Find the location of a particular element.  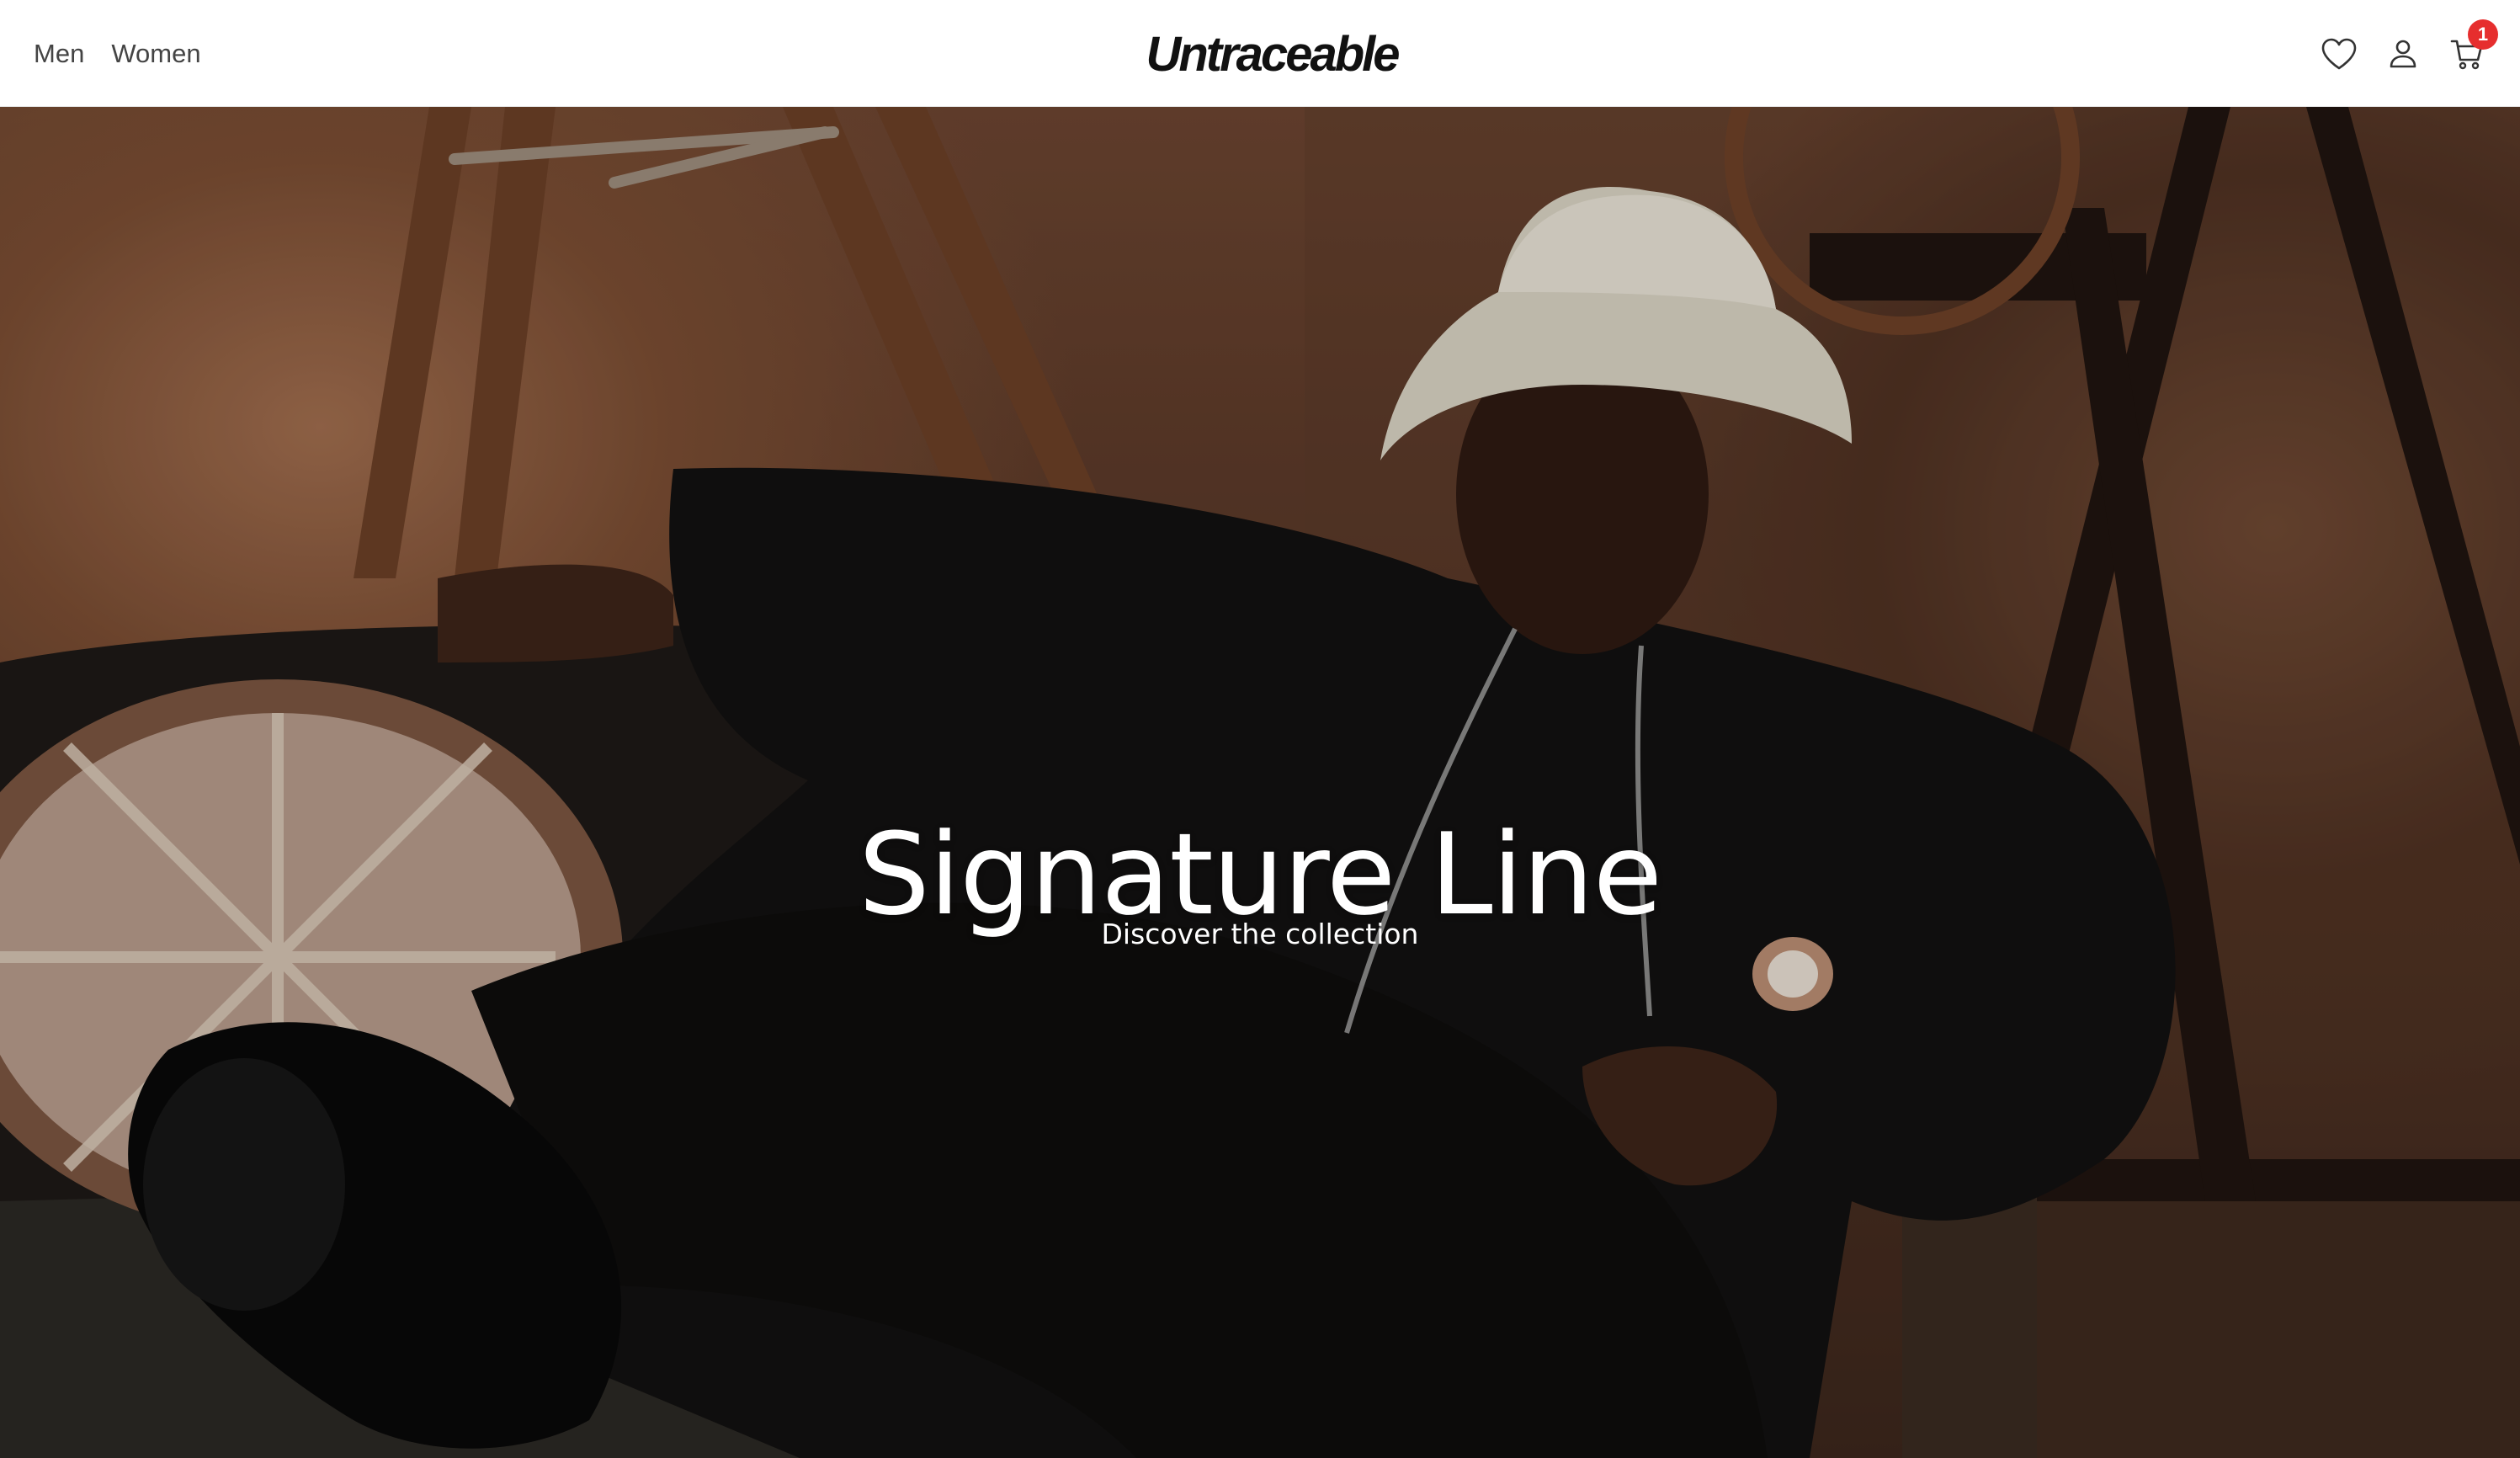

account-button is located at coordinates (2403, 54).